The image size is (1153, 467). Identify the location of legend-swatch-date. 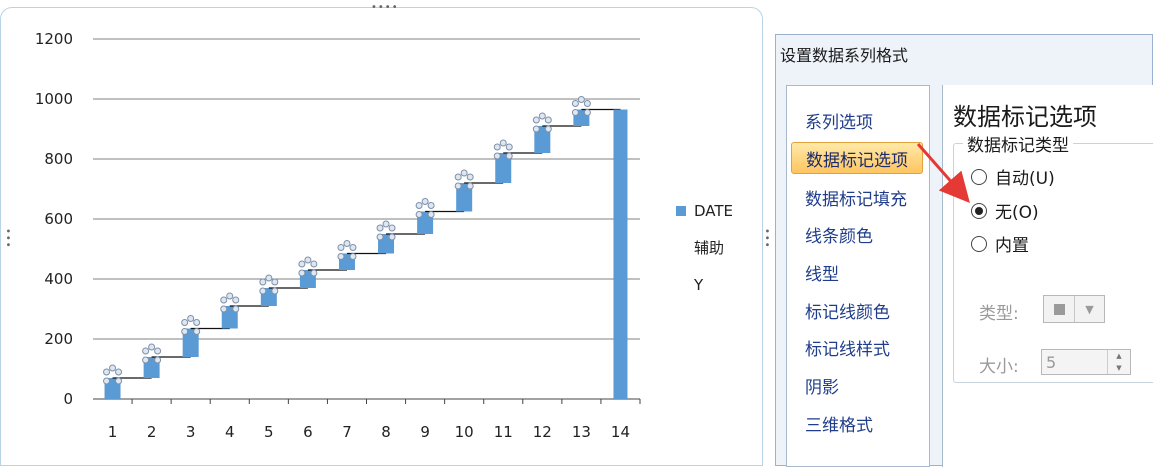
(681, 210).